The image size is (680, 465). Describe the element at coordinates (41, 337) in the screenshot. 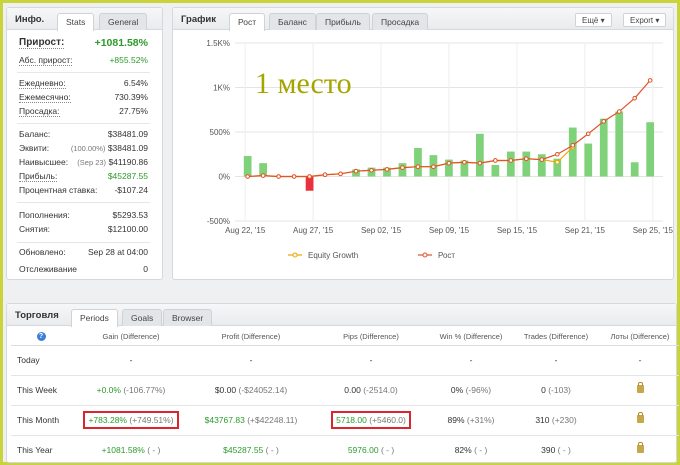

I see `question-icon: ?` at that location.